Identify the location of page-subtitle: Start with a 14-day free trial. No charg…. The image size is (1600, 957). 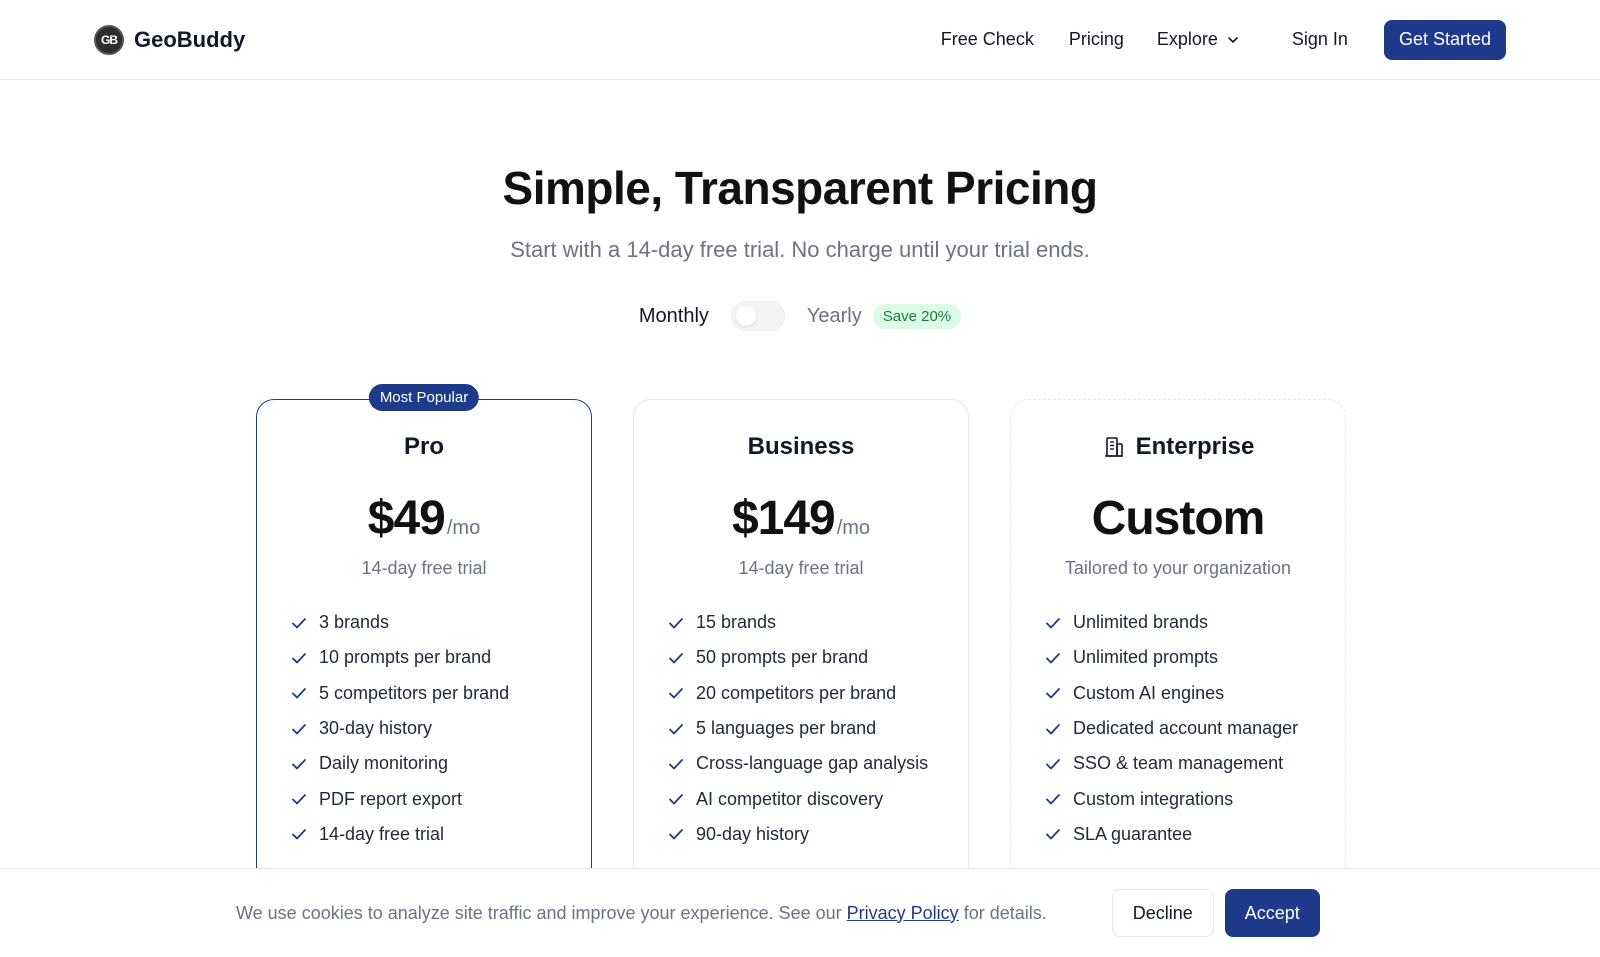
(800, 249).